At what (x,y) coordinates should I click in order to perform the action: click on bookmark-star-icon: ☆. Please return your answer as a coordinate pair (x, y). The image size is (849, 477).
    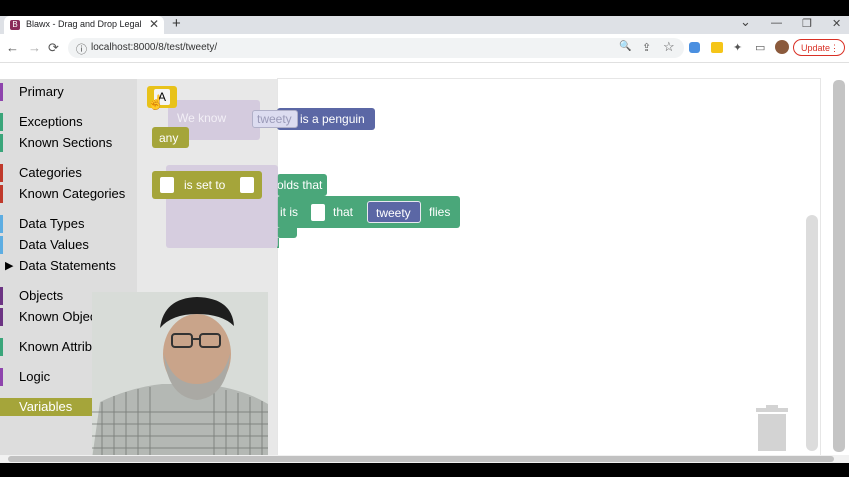
    Looking at the image, I should click on (669, 47).